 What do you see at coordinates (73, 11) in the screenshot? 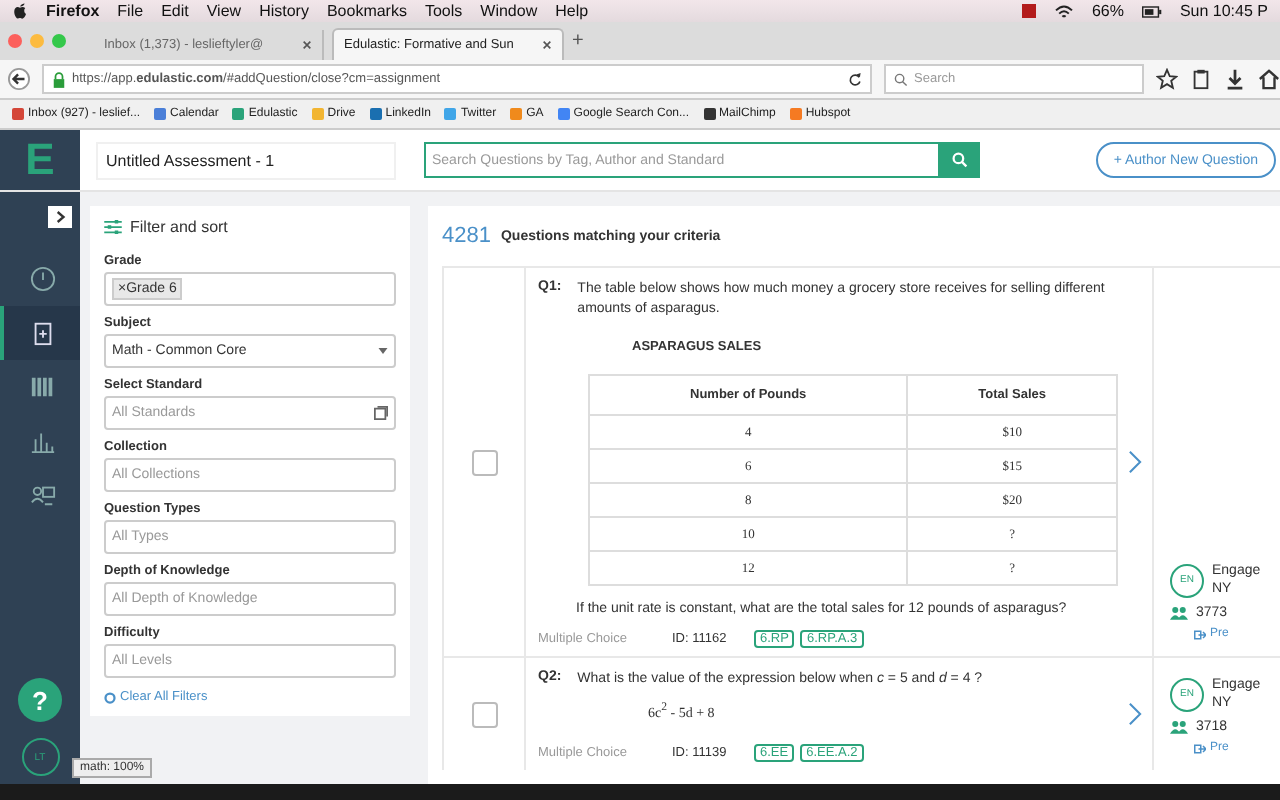
I see `menu-app-name: Firefox` at bounding box center [73, 11].